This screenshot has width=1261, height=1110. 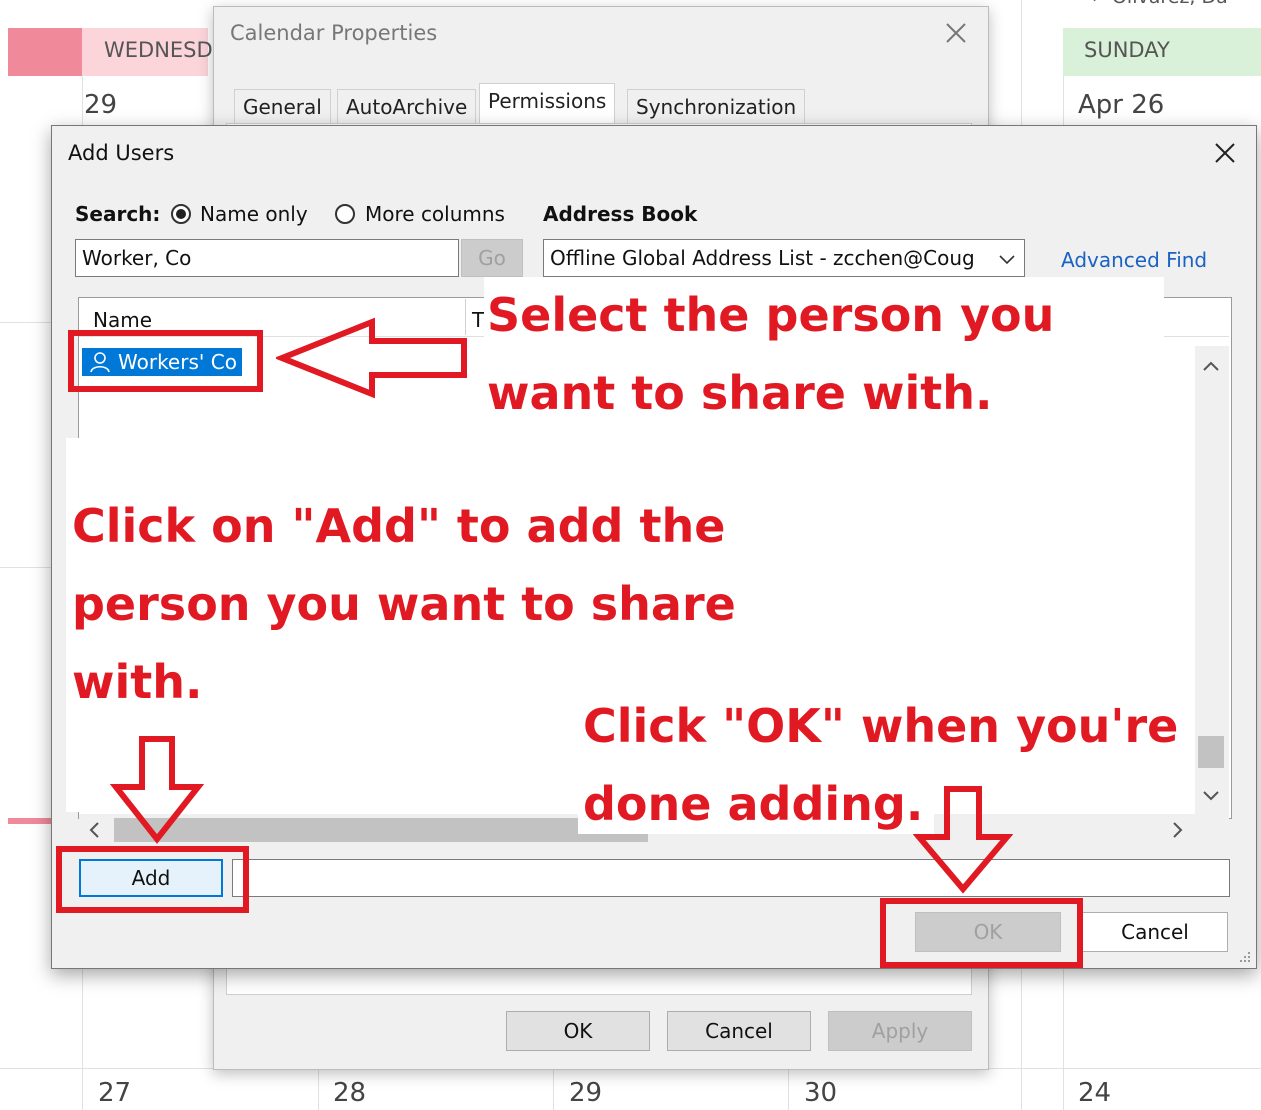 I want to click on bottom-date: 27, so click(x=115, y=1093).